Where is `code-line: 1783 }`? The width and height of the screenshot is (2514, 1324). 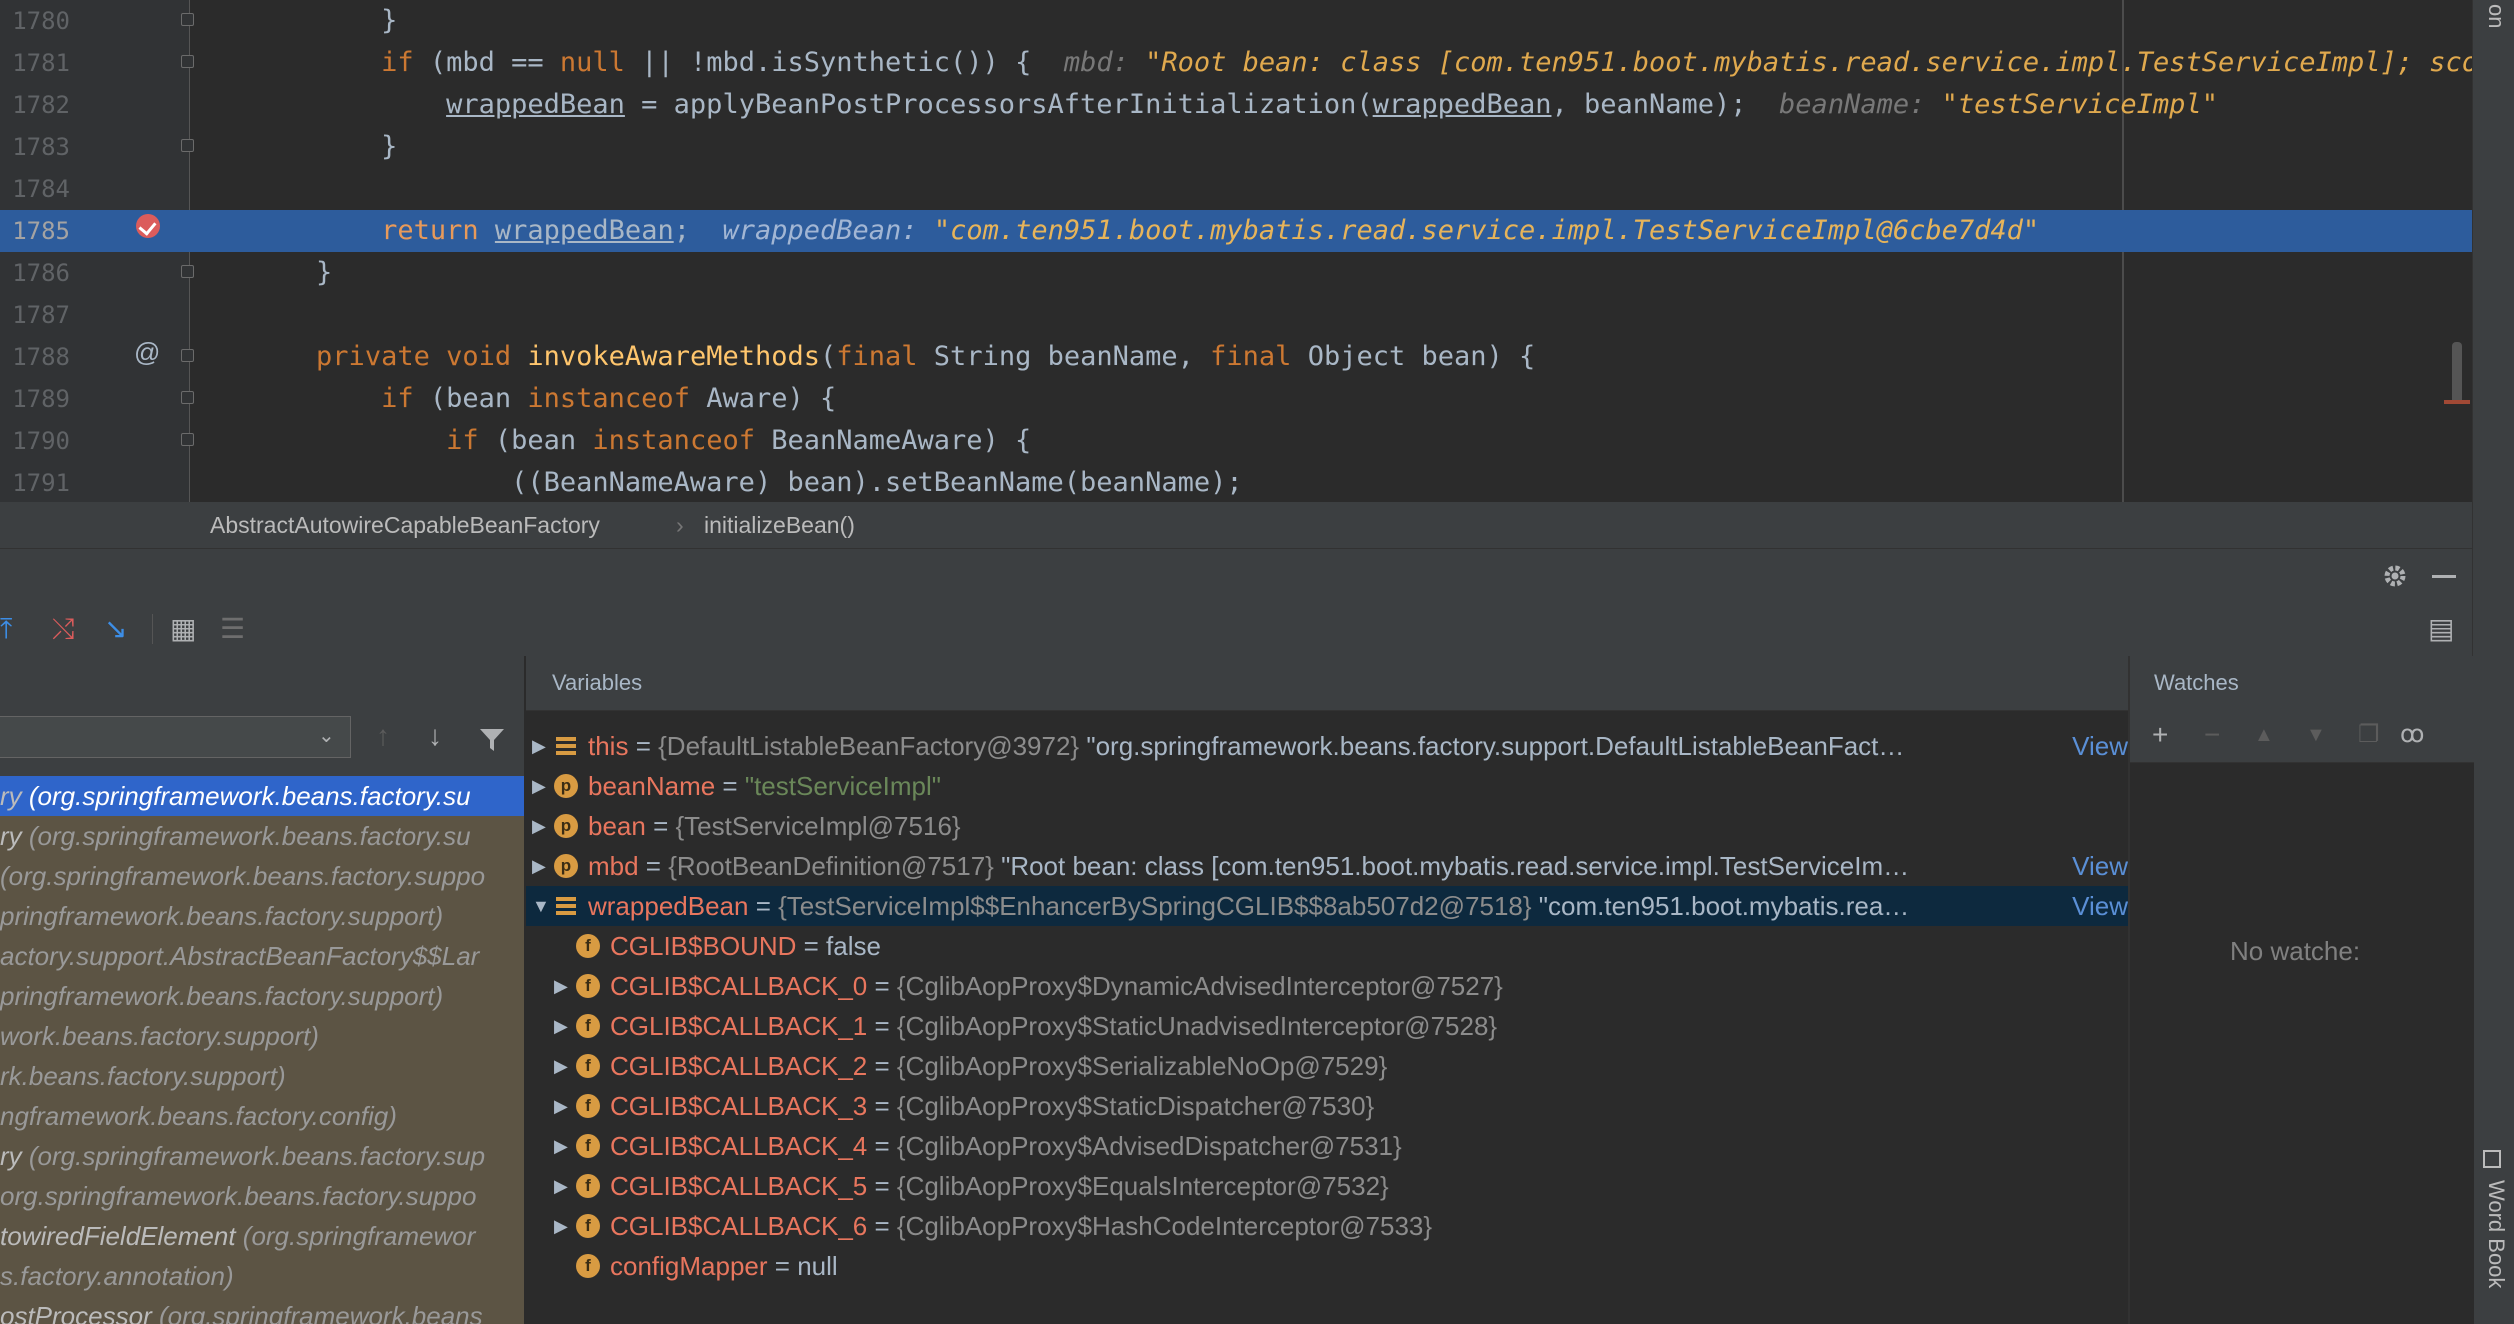 code-line: 1783 } is located at coordinates (1236, 147).